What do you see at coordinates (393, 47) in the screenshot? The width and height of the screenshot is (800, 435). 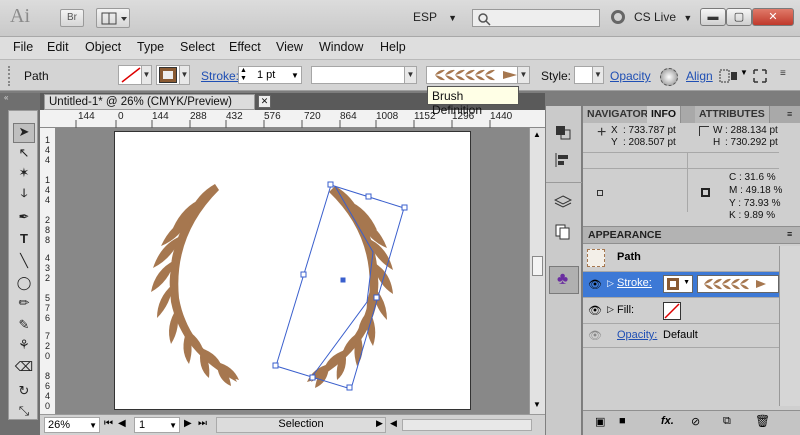 I see `menu-help: Help` at bounding box center [393, 47].